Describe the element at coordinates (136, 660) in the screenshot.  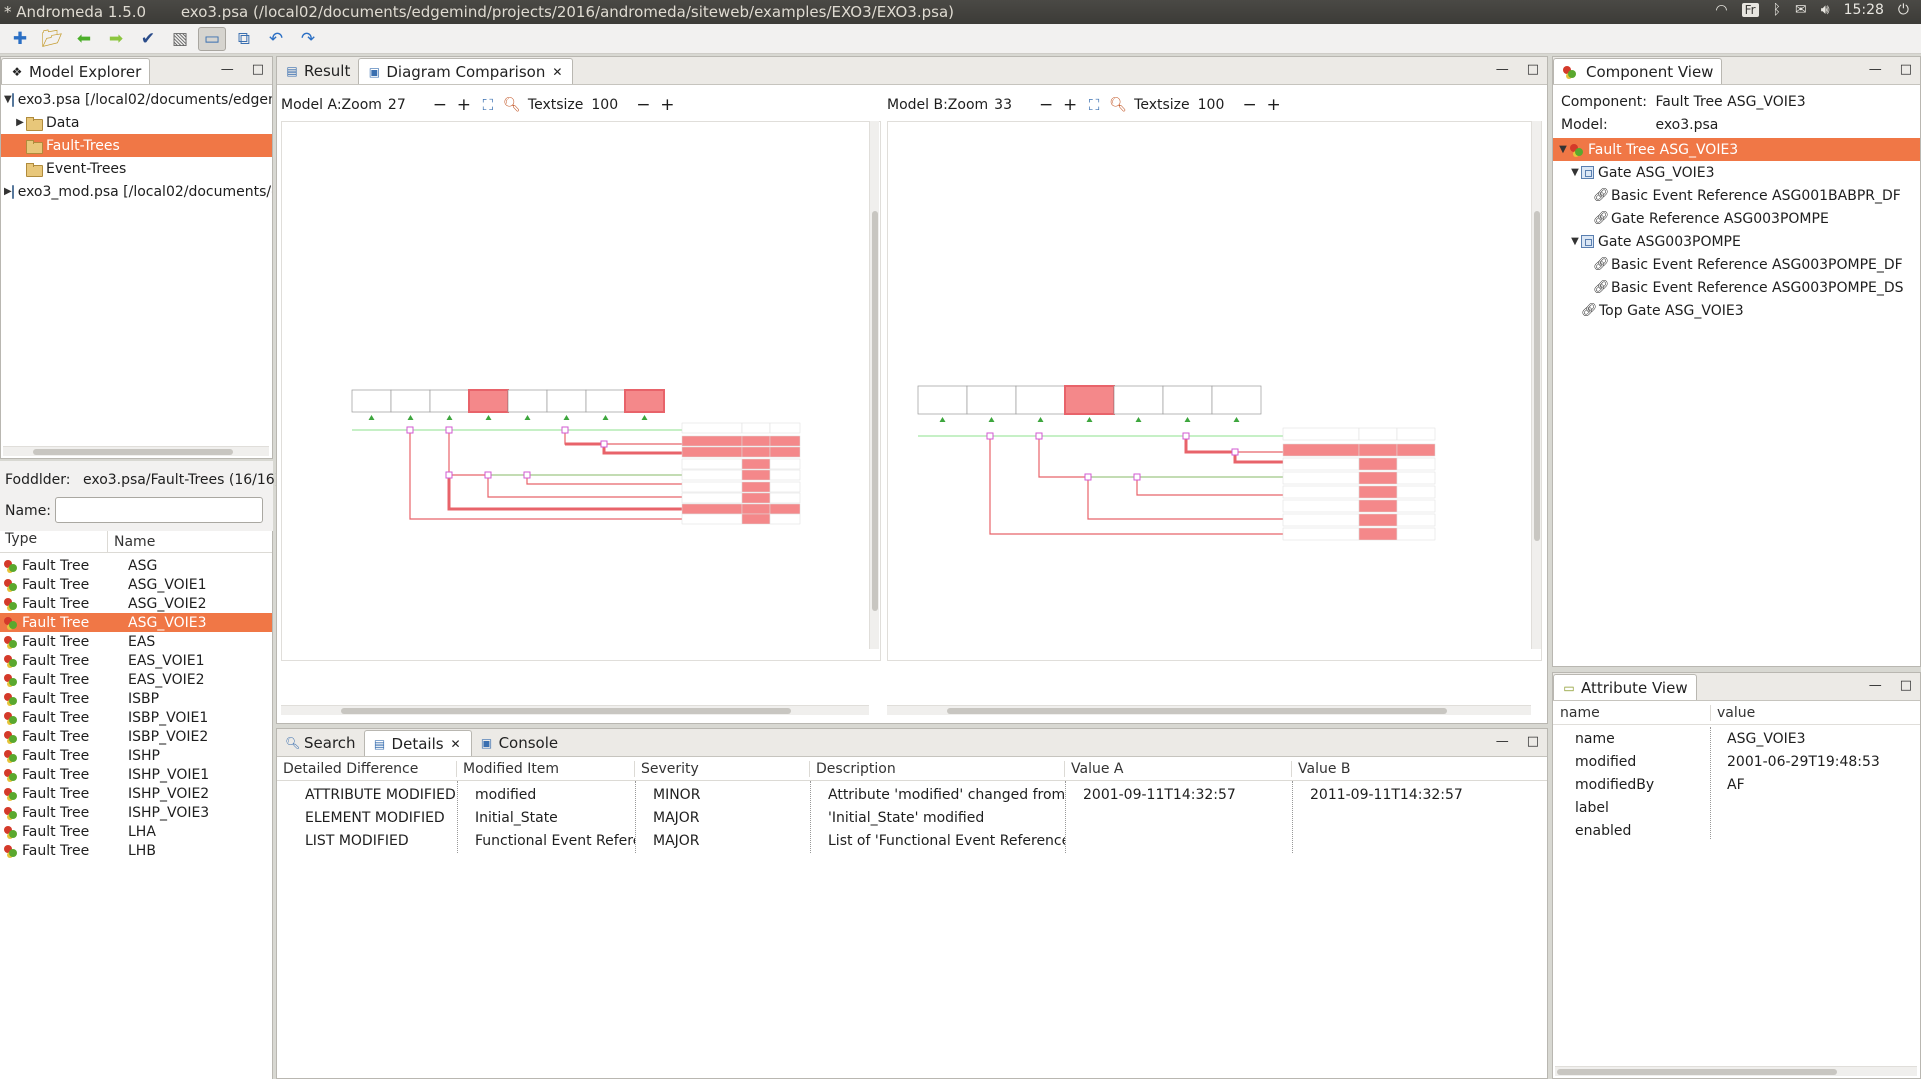
I see `list-item: Fault Tree EAS_VOIE1` at that location.